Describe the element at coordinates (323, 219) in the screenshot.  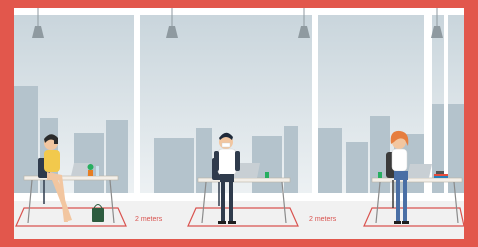
I see `distance-label-right: 2 meters` at that location.